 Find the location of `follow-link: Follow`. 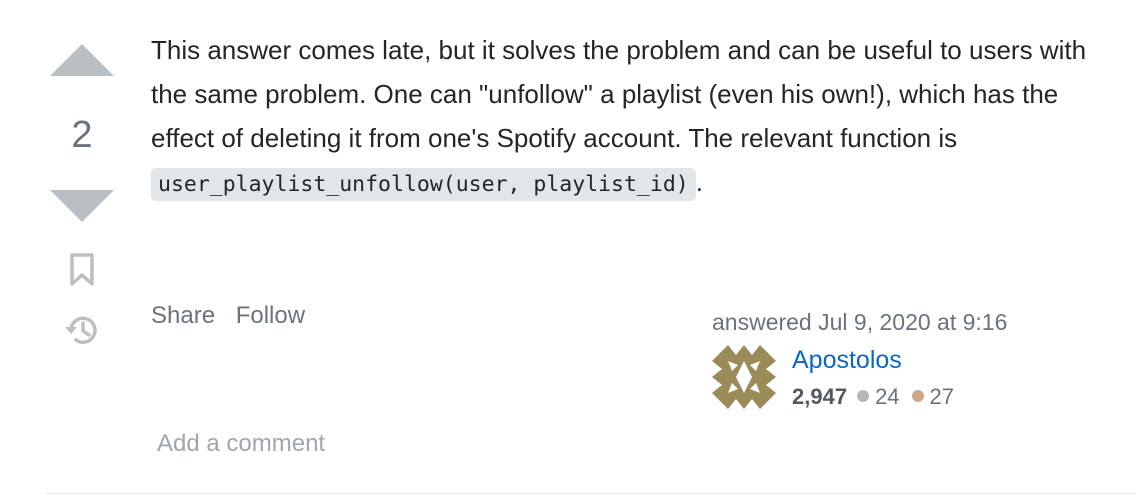

follow-link: Follow is located at coordinates (270, 315).